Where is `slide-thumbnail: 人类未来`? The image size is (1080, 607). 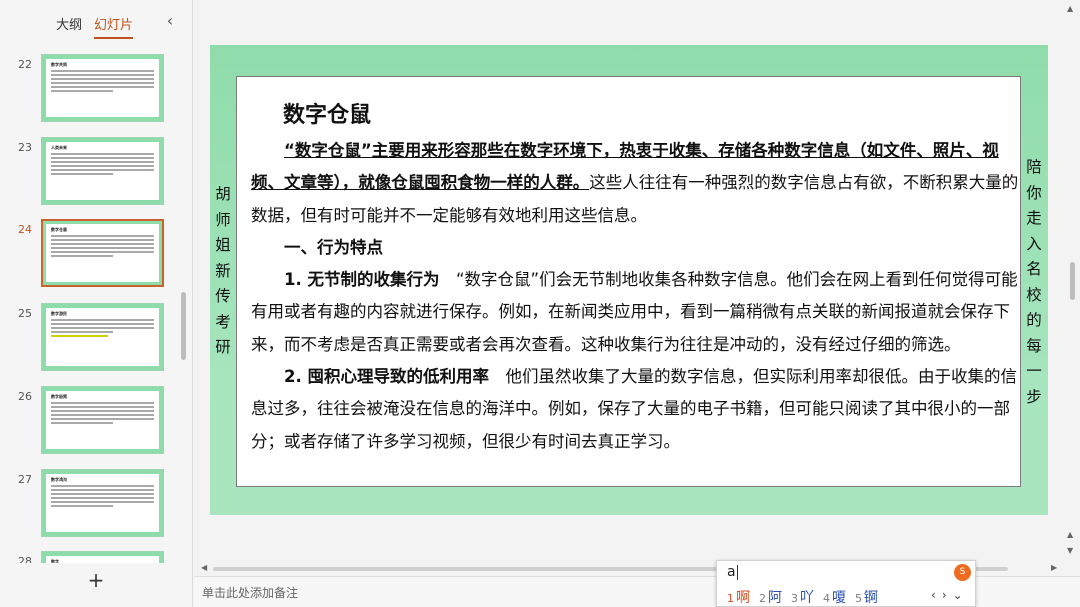
slide-thumbnail: 人类未来 is located at coordinates (102, 171).